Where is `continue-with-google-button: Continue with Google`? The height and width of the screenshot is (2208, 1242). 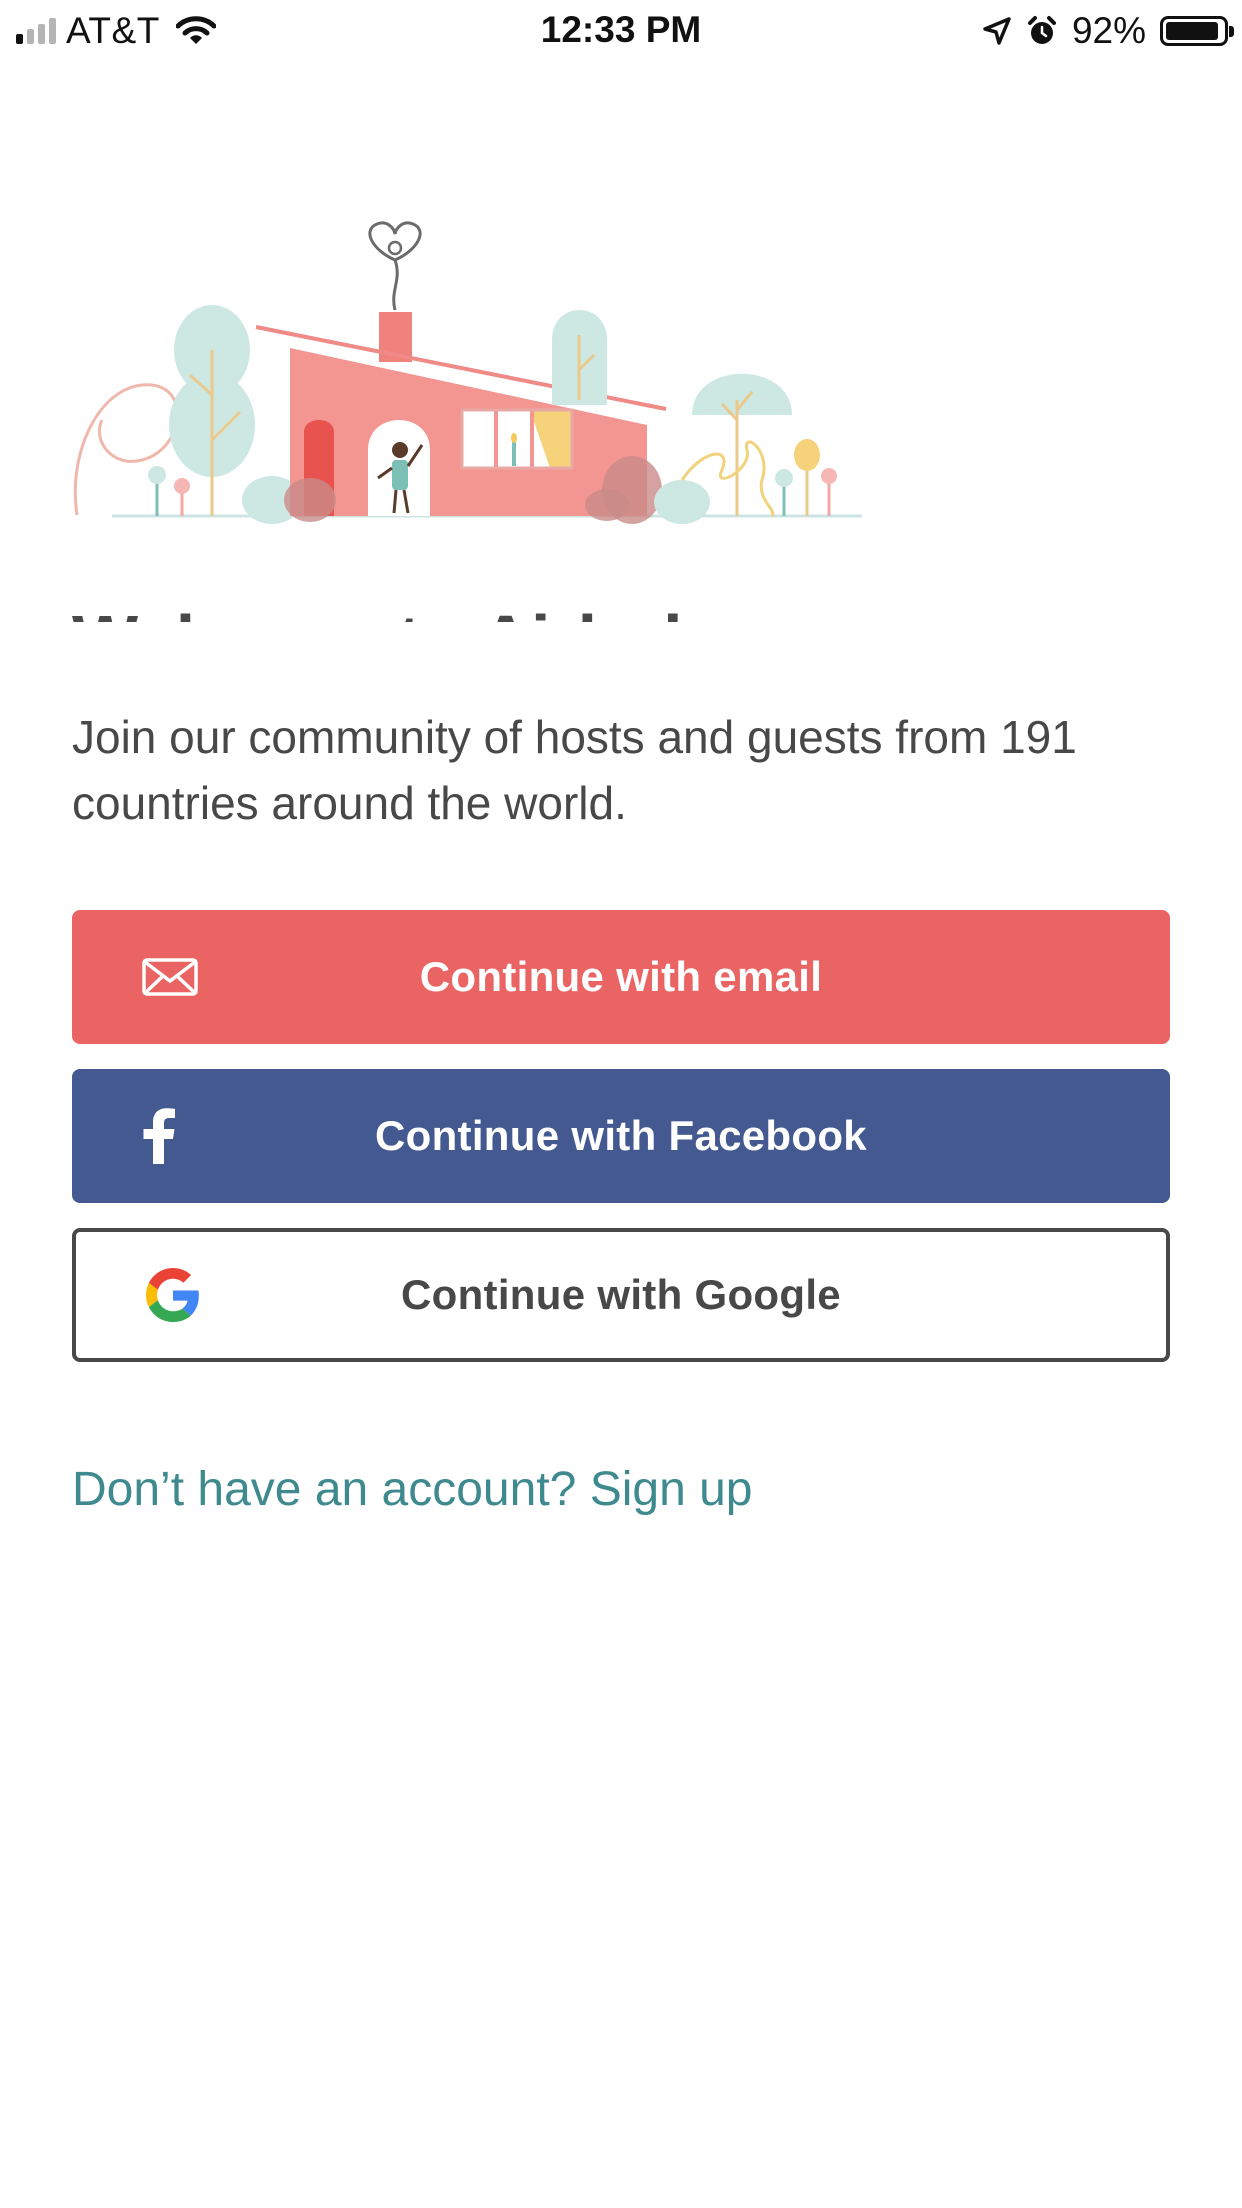
continue-with-google-button: Continue with Google is located at coordinates (621, 1295).